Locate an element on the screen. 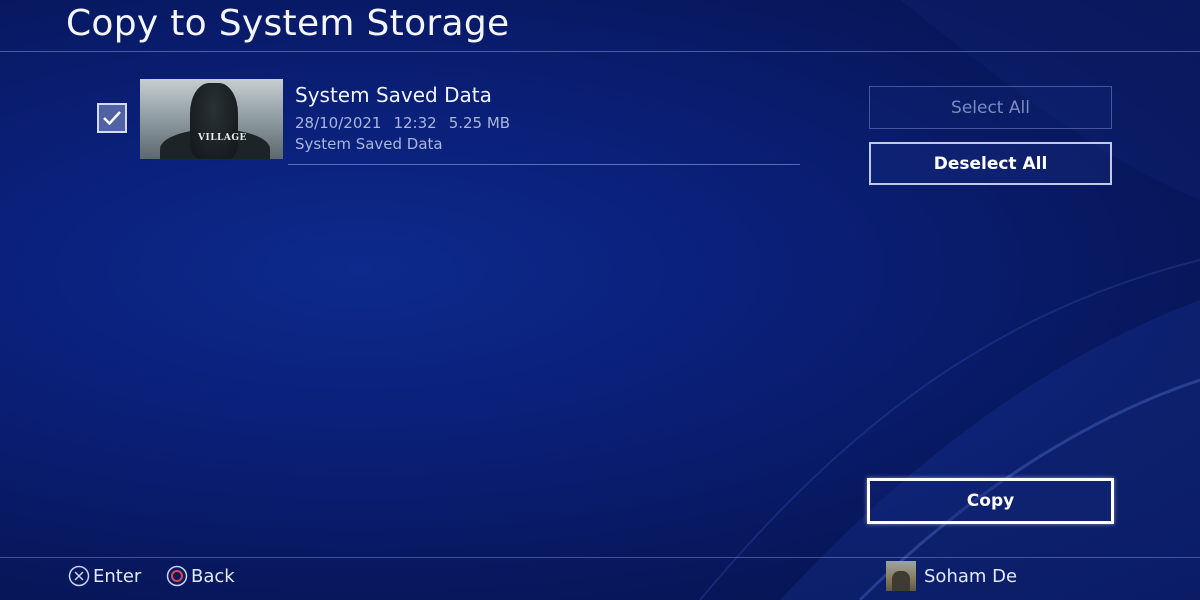 The width and height of the screenshot is (1200, 600). user-name: Soham De is located at coordinates (971, 576).